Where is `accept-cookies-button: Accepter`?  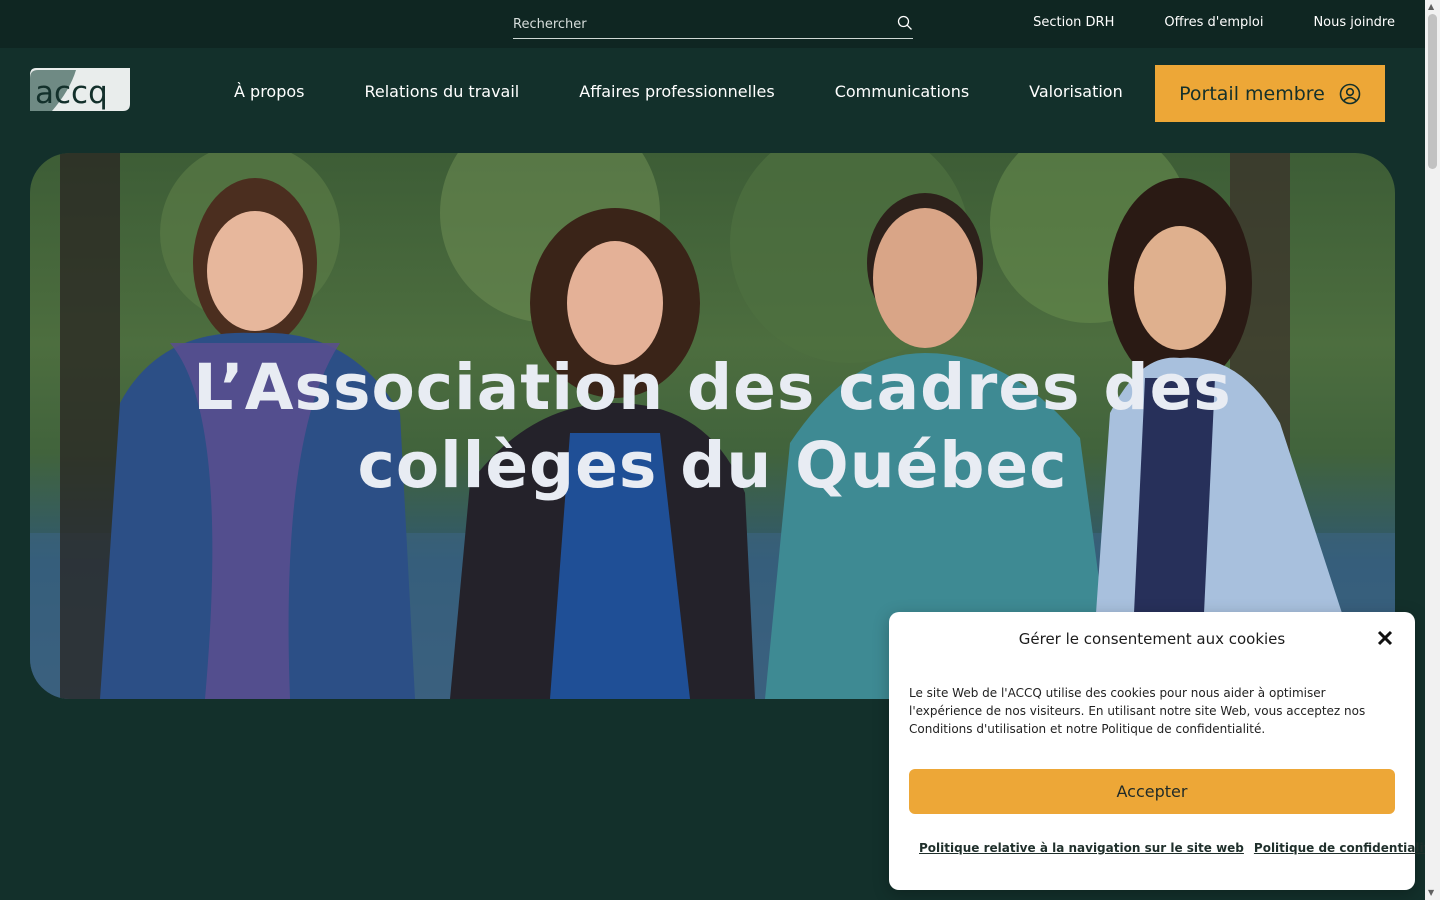
accept-cookies-button: Accepter is located at coordinates (1152, 791).